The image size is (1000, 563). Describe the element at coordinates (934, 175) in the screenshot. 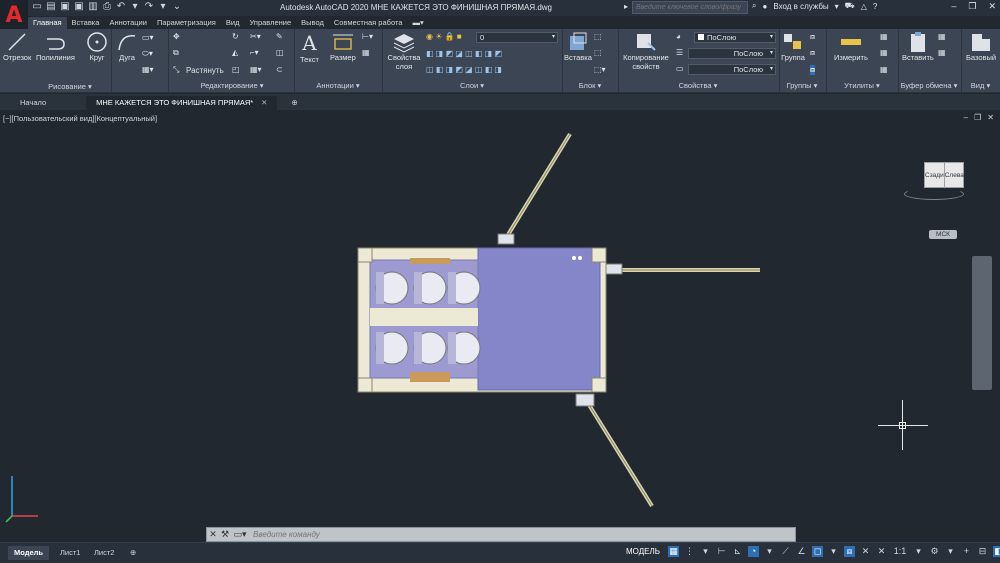

I see `viewcube-face-back: Сзади` at that location.